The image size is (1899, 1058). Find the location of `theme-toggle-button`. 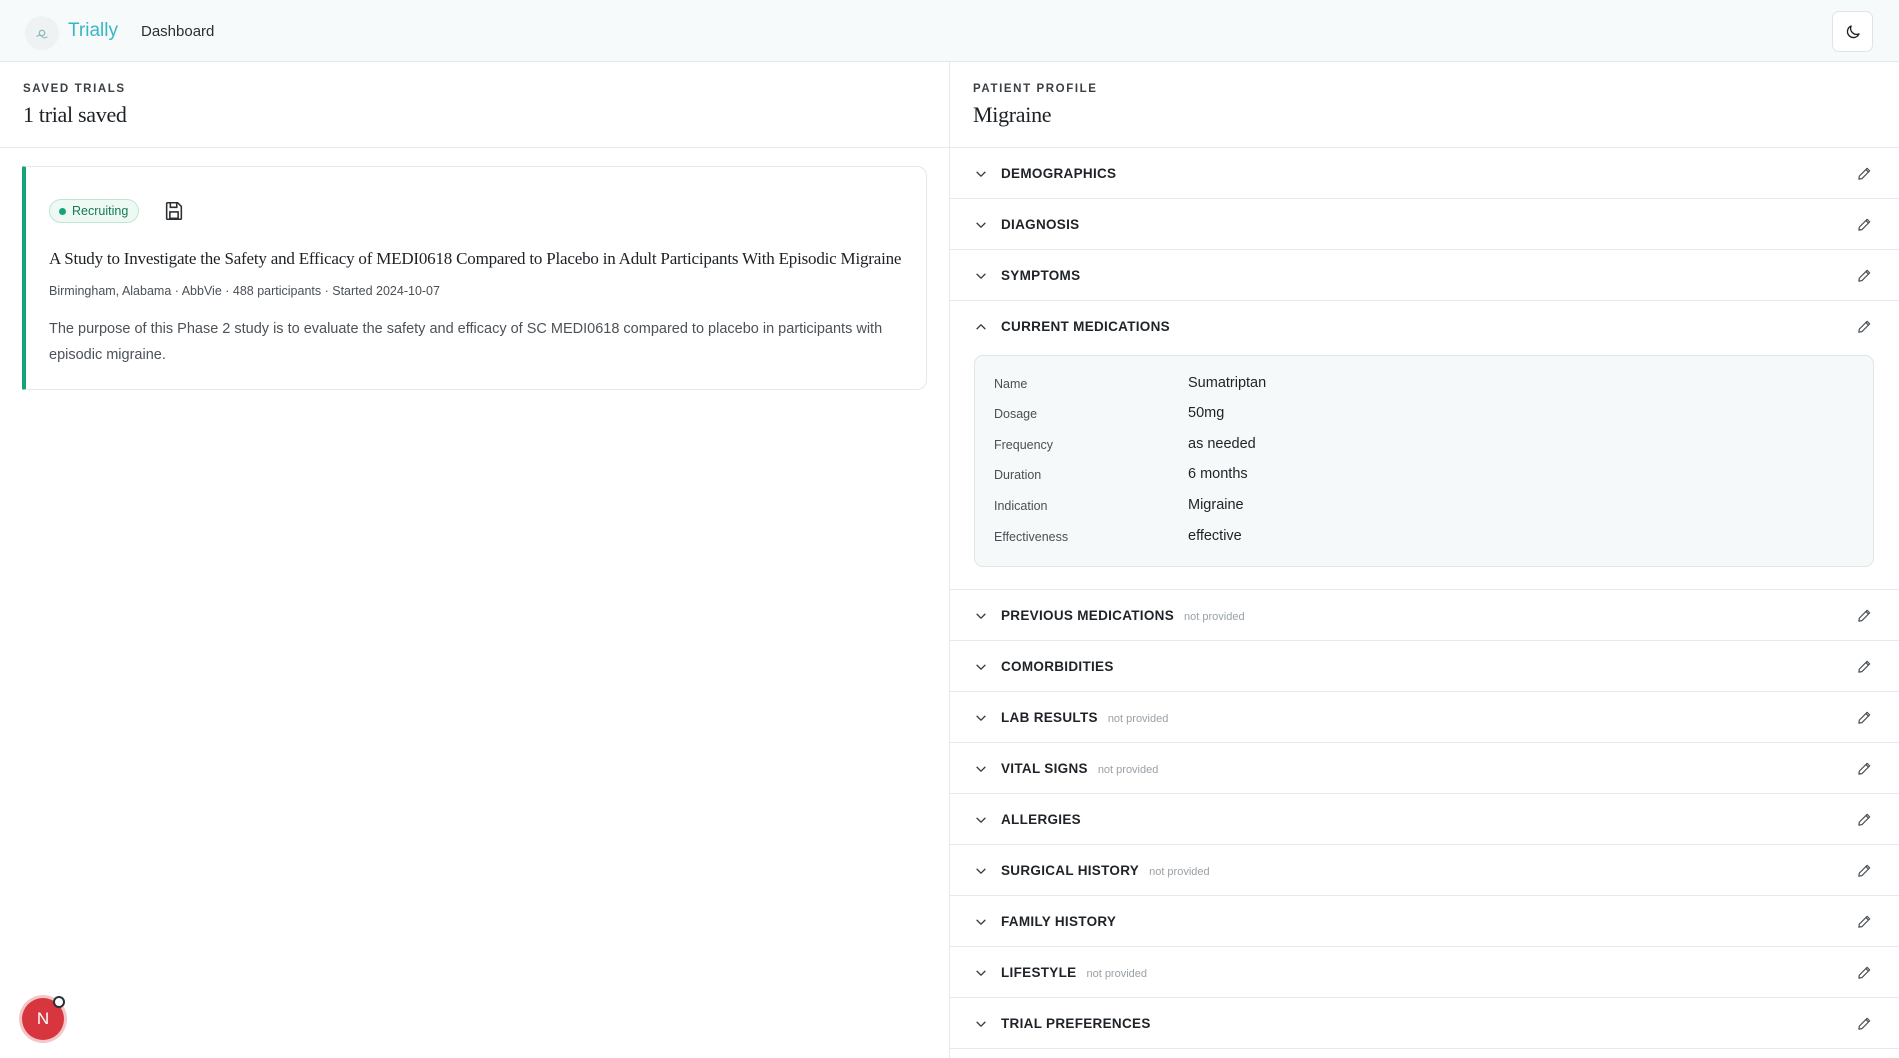

theme-toggle-button is located at coordinates (1852, 31).